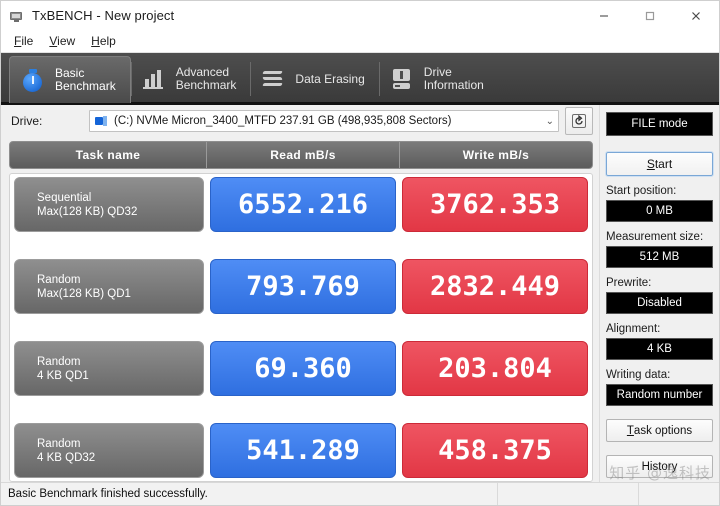  I want to click on menu-item-help: Help, so click(104, 41).